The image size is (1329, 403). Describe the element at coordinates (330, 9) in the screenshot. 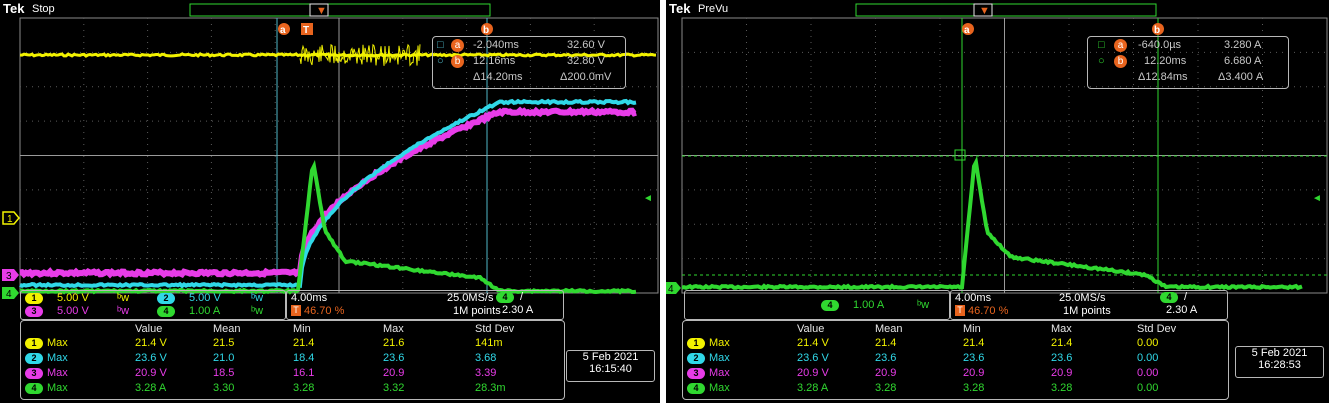

I see `top-bar` at that location.